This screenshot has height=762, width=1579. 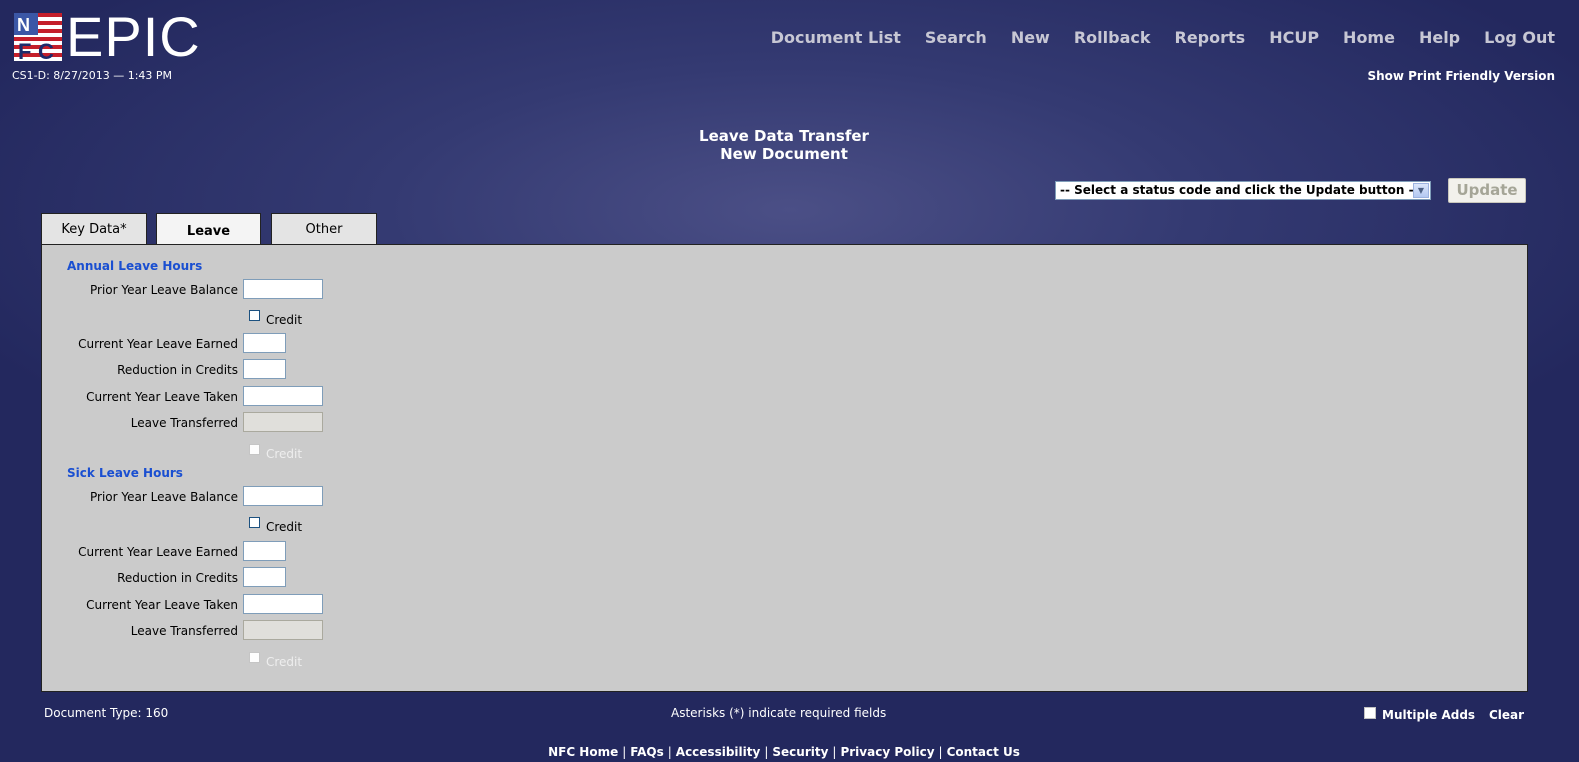 I want to click on sick-transferred-input, so click(x=283, y=630).